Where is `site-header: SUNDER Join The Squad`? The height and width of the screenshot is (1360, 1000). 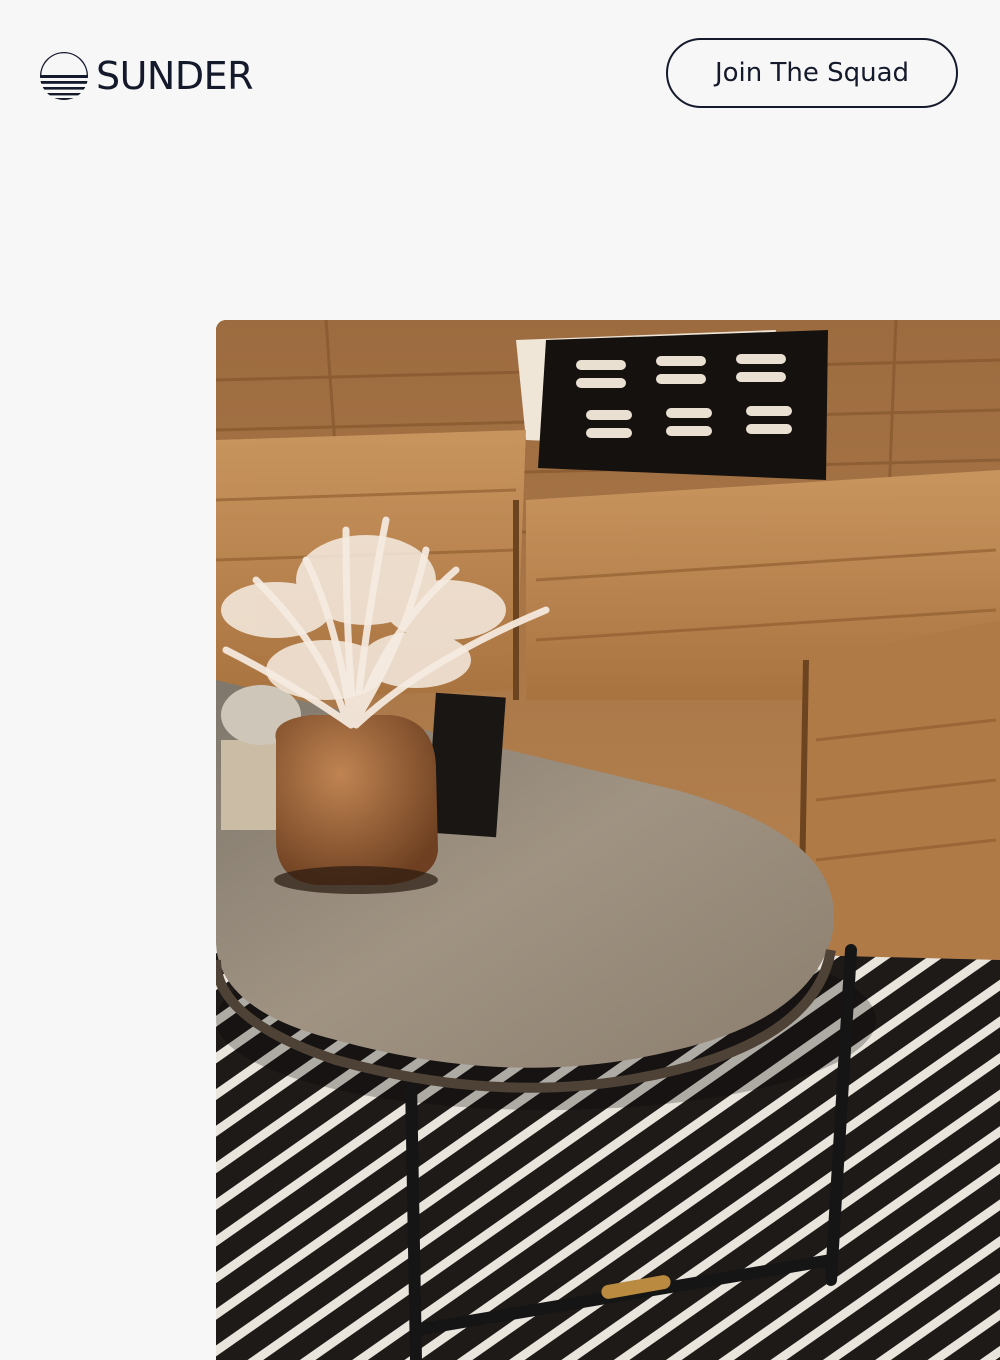
site-header: SUNDER Join The Squad is located at coordinates (500, 75).